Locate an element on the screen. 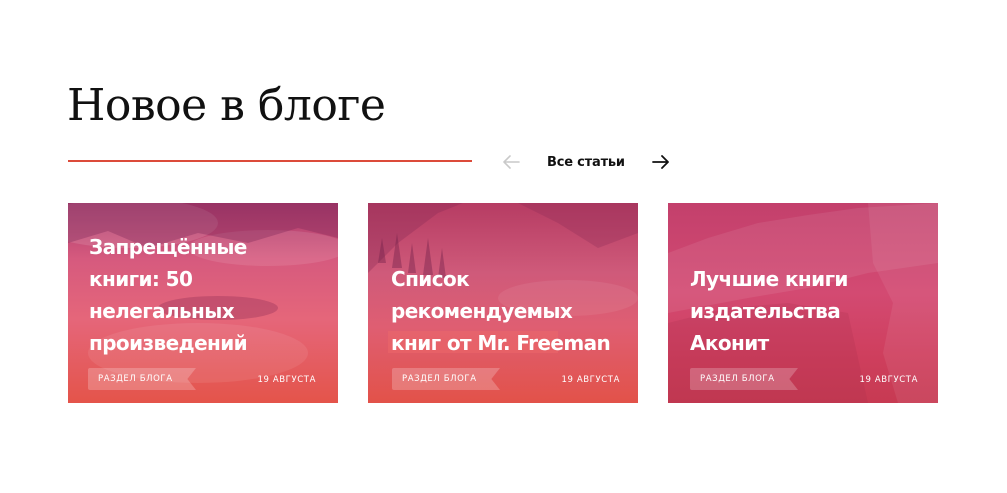  all-articles-link: Все статьи is located at coordinates (586, 162).